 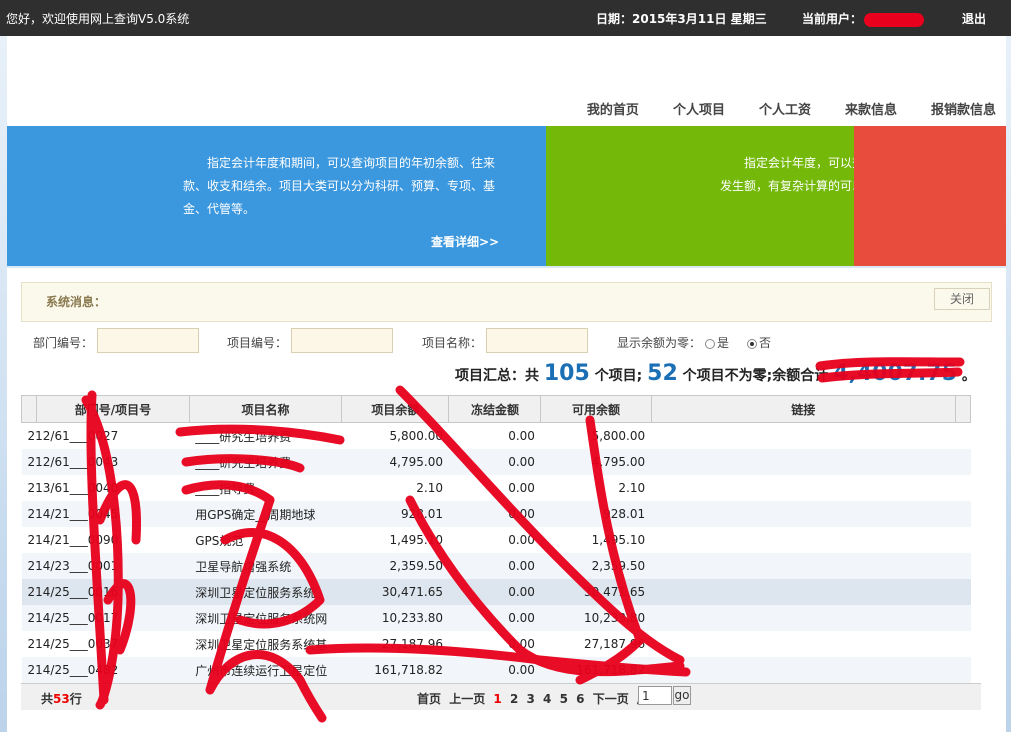 What do you see at coordinates (785, 108) in the screenshot?
I see `nav-salary: 个人工资` at bounding box center [785, 108].